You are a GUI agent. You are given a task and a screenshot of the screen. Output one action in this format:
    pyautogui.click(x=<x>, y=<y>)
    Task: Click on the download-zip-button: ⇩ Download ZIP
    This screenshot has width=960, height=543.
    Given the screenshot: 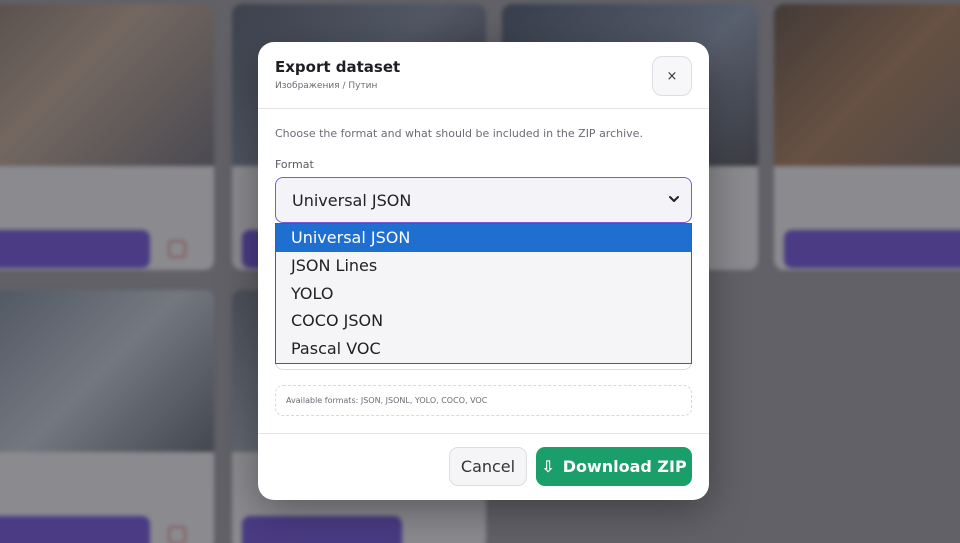 What is the action you would take?
    pyautogui.click(x=614, y=466)
    